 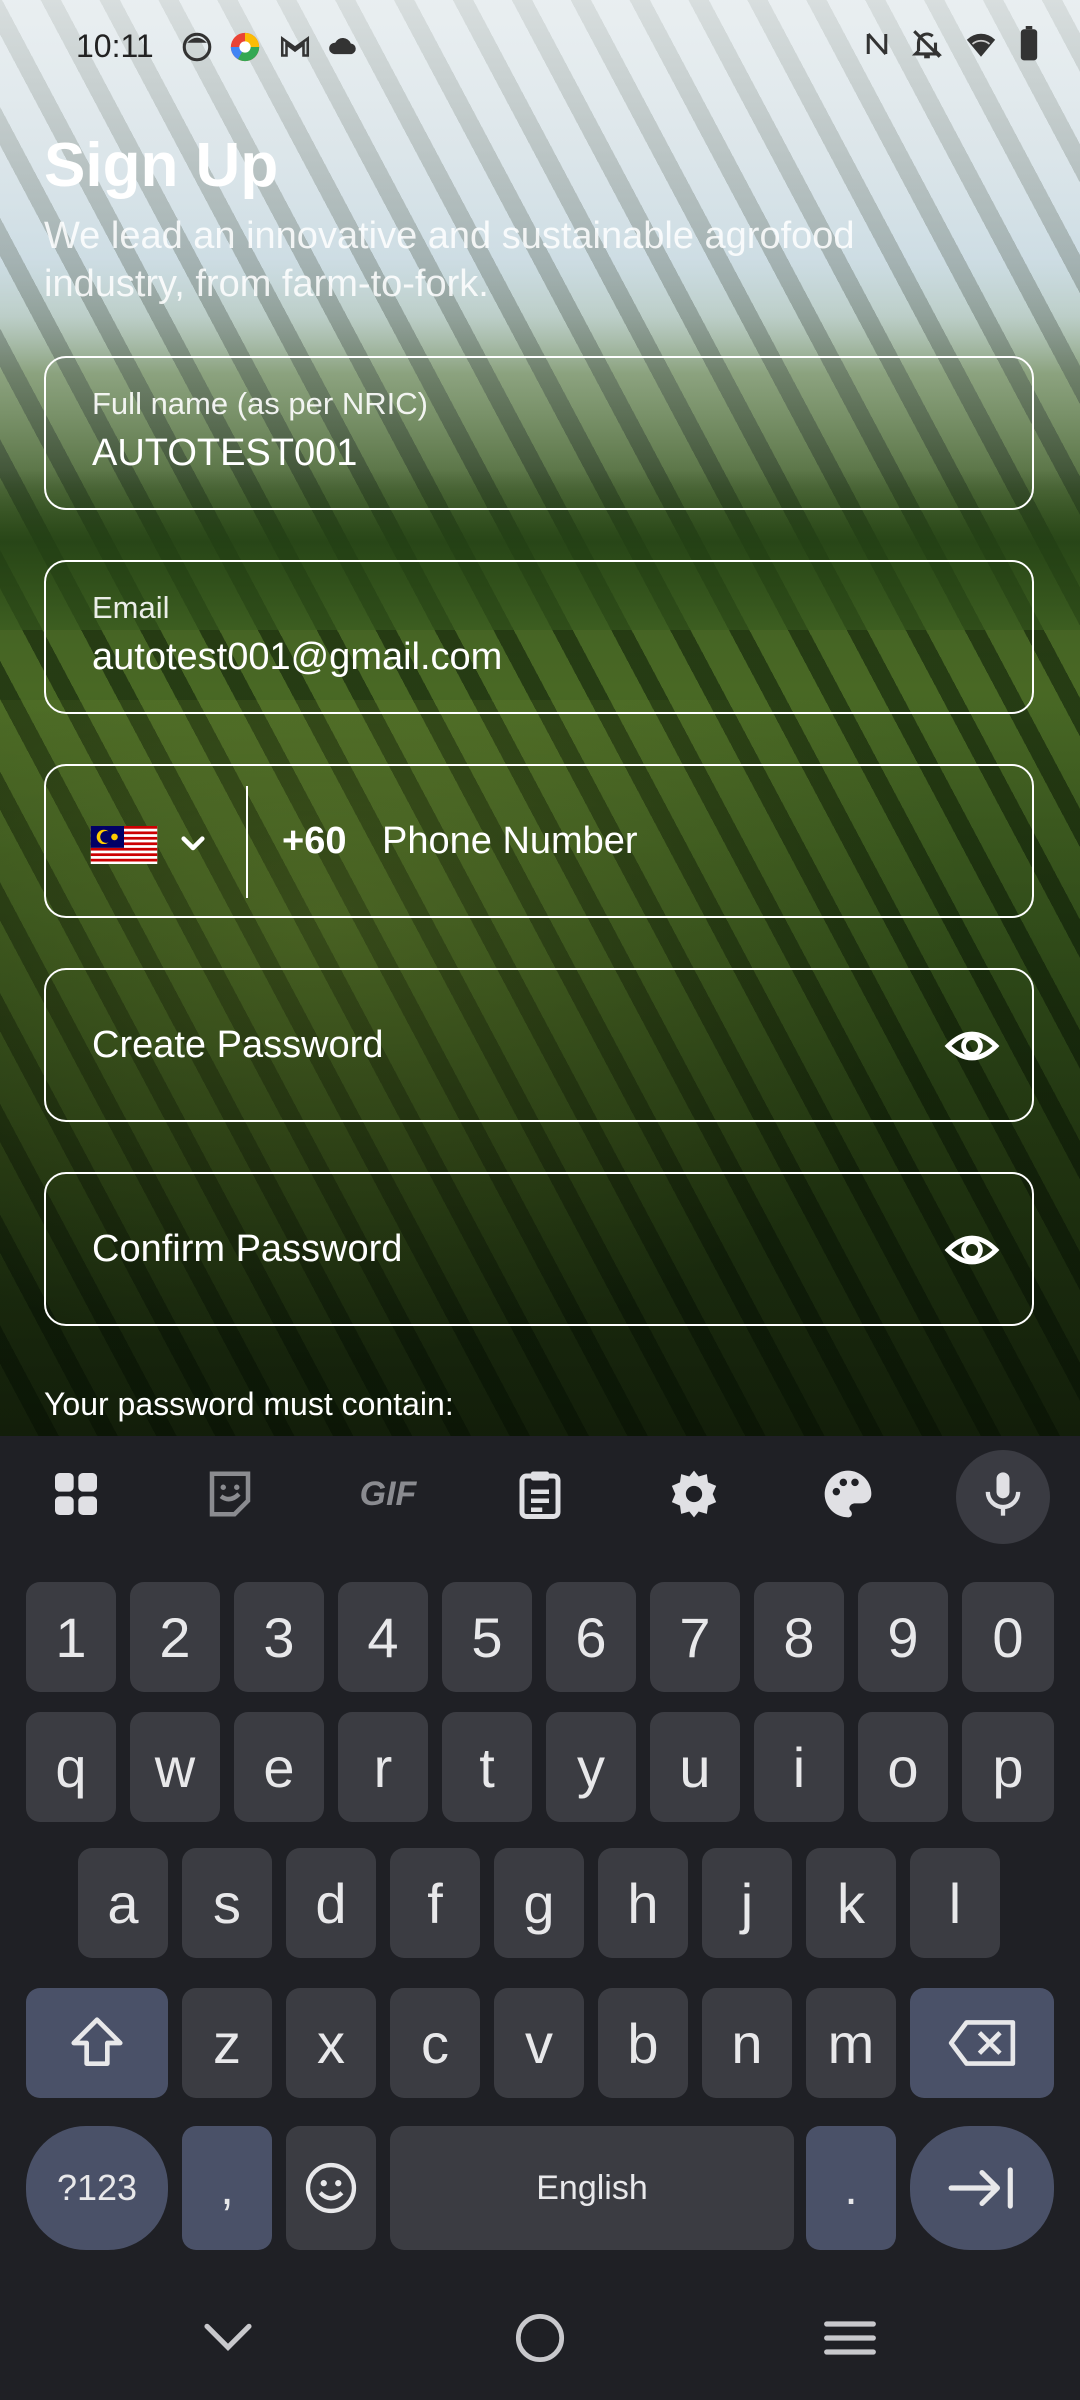 What do you see at coordinates (487, 1637) in the screenshot?
I see `key-5: 5` at bounding box center [487, 1637].